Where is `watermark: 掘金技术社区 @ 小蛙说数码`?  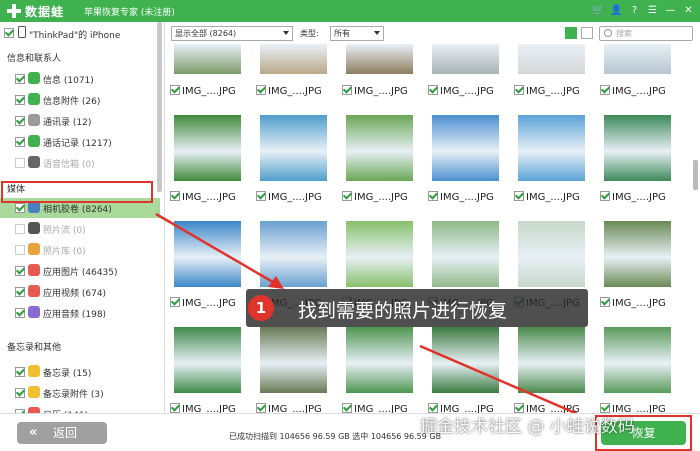
watermark: 掘金技术社区 @ 小蛙说数码 is located at coordinates (527, 427).